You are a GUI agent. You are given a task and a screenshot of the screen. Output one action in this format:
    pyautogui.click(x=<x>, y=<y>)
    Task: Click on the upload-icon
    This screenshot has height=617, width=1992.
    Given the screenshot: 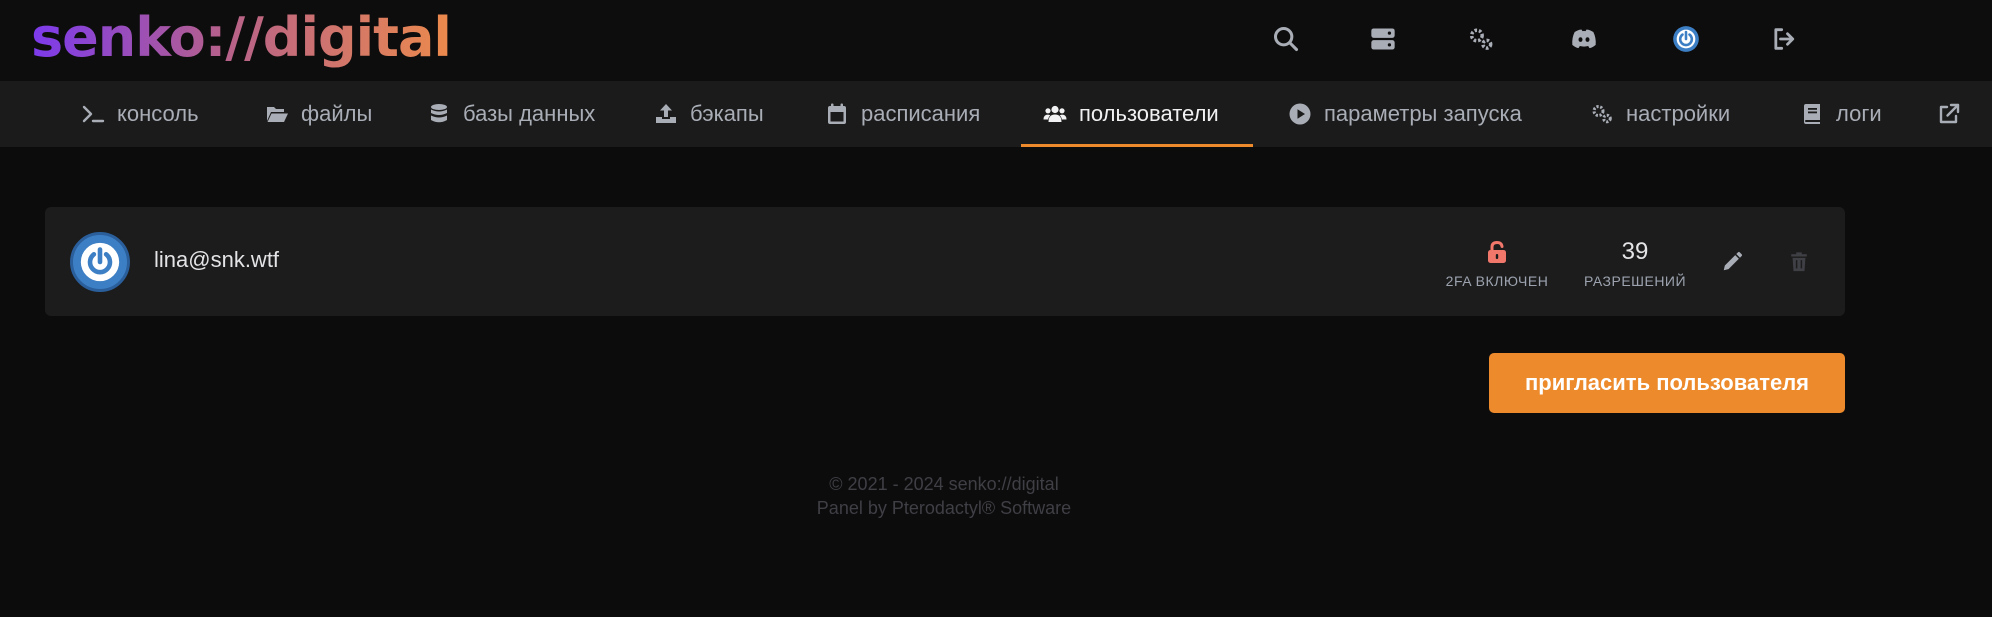 What is the action you would take?
    pyautogui.click(x=666, y=113)
    